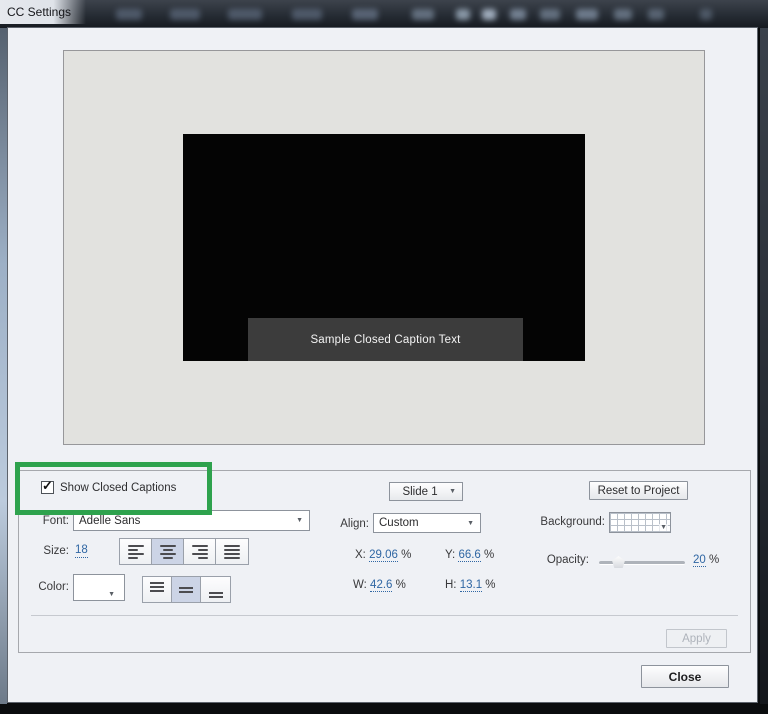 This screenshot has height=714, width=768. I want to click on align-justify-icon, so click(232, 551).